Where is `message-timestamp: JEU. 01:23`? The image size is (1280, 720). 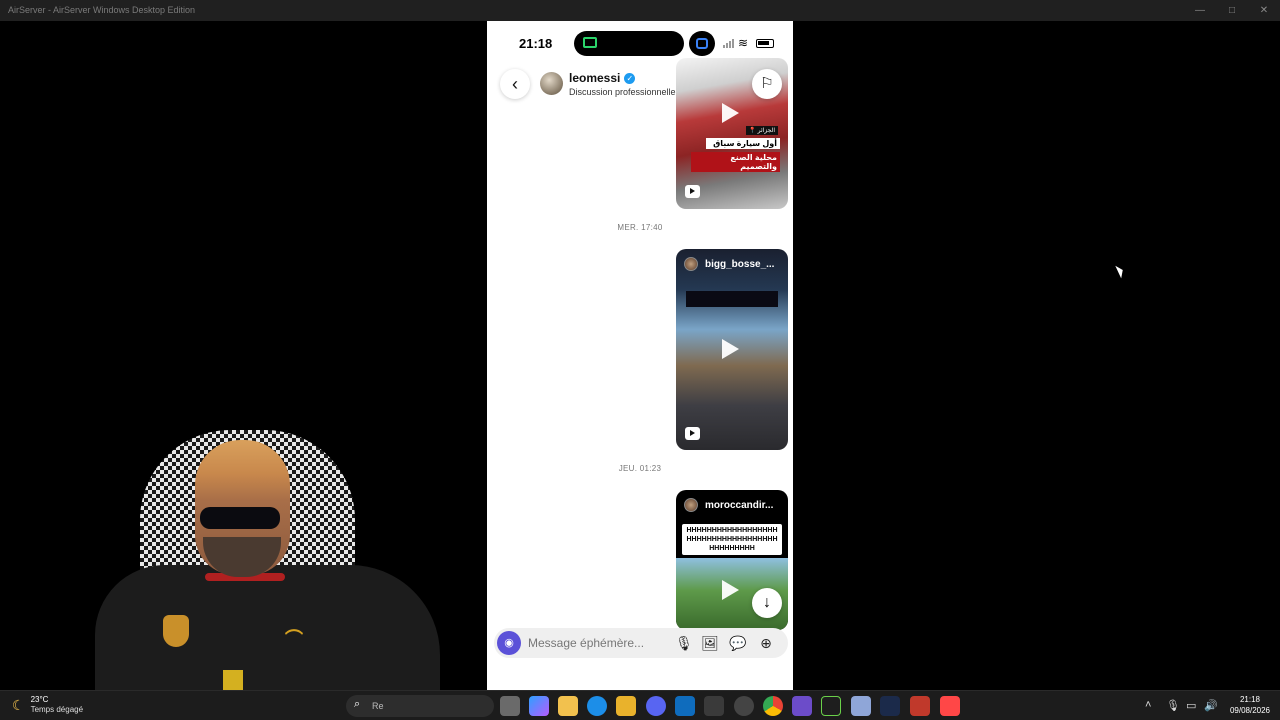
message-timestamp: JEU. 01:23 is located at coordinates (640, 468).